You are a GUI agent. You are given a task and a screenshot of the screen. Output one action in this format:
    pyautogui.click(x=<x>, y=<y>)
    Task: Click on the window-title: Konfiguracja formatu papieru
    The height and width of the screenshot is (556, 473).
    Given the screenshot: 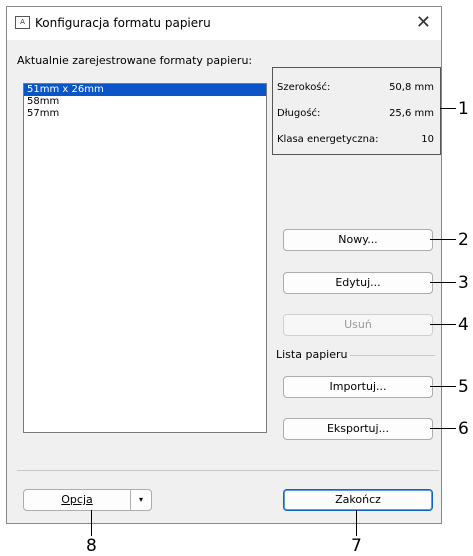 What is the action you would take?
    pyautogui.click(x=123, y=23)
    